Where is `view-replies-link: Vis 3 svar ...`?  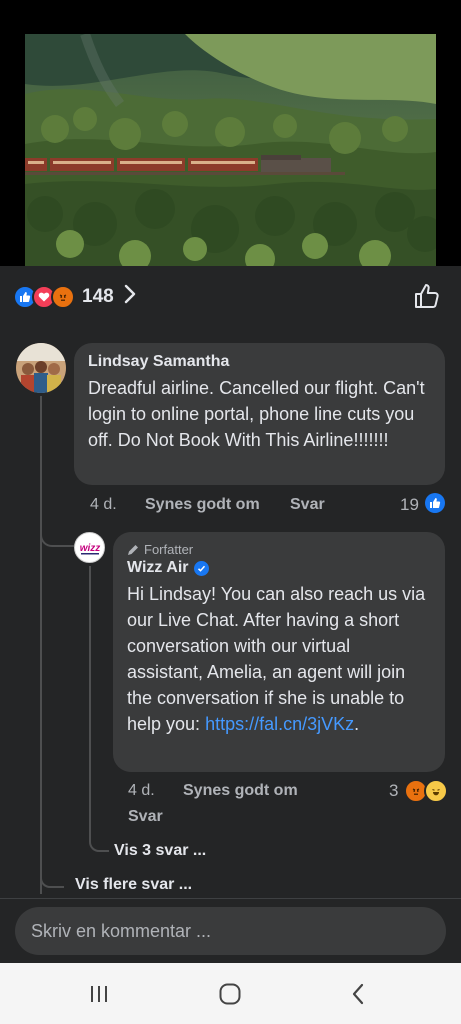 view-replies-link: Vis 3 svar ... is located at coordinates (160, 851).